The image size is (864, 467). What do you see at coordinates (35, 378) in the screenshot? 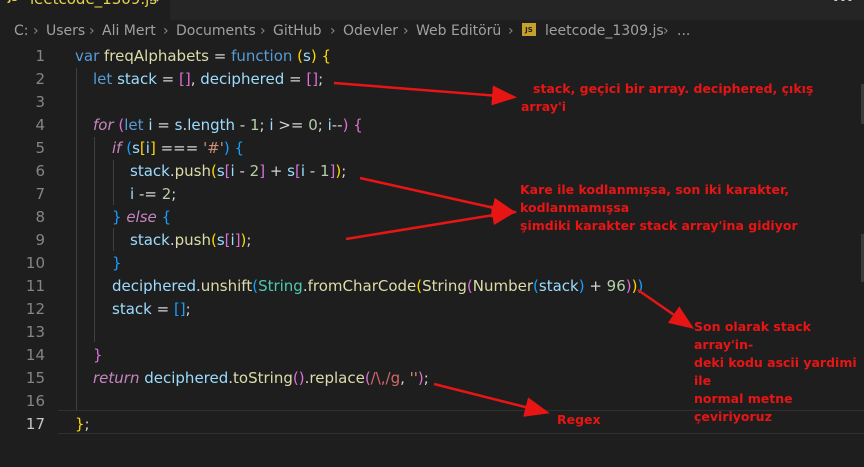
I see `line-number: 15` at bounding box center [35, 378].